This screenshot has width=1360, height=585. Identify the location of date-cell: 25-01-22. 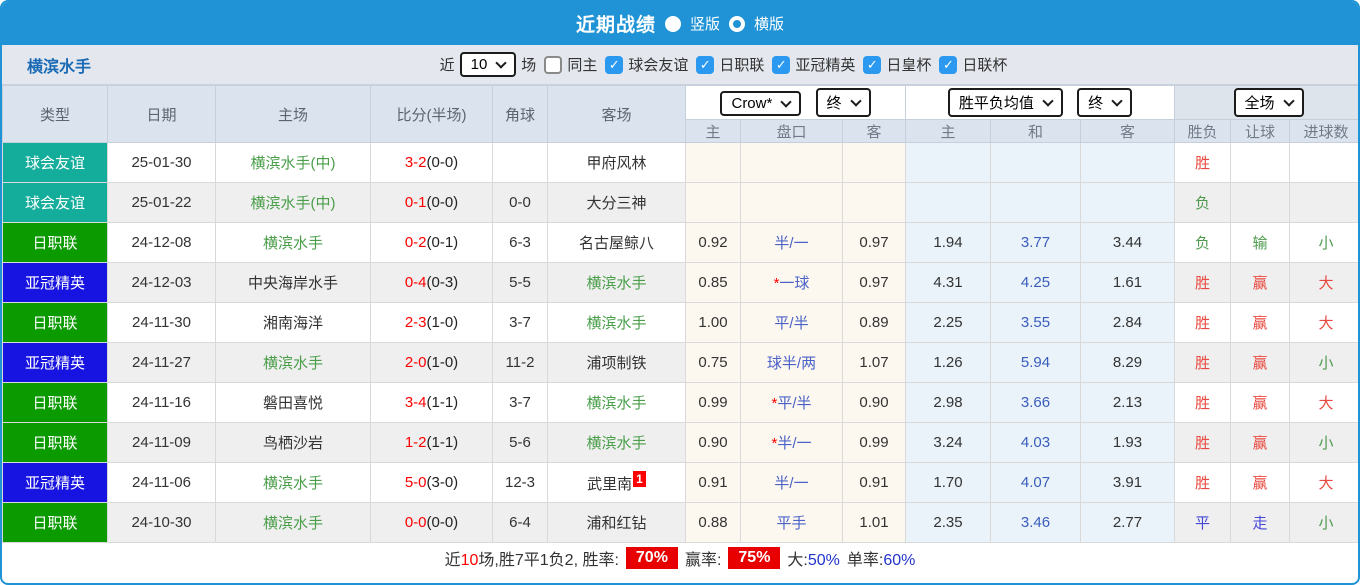
(161, 202).